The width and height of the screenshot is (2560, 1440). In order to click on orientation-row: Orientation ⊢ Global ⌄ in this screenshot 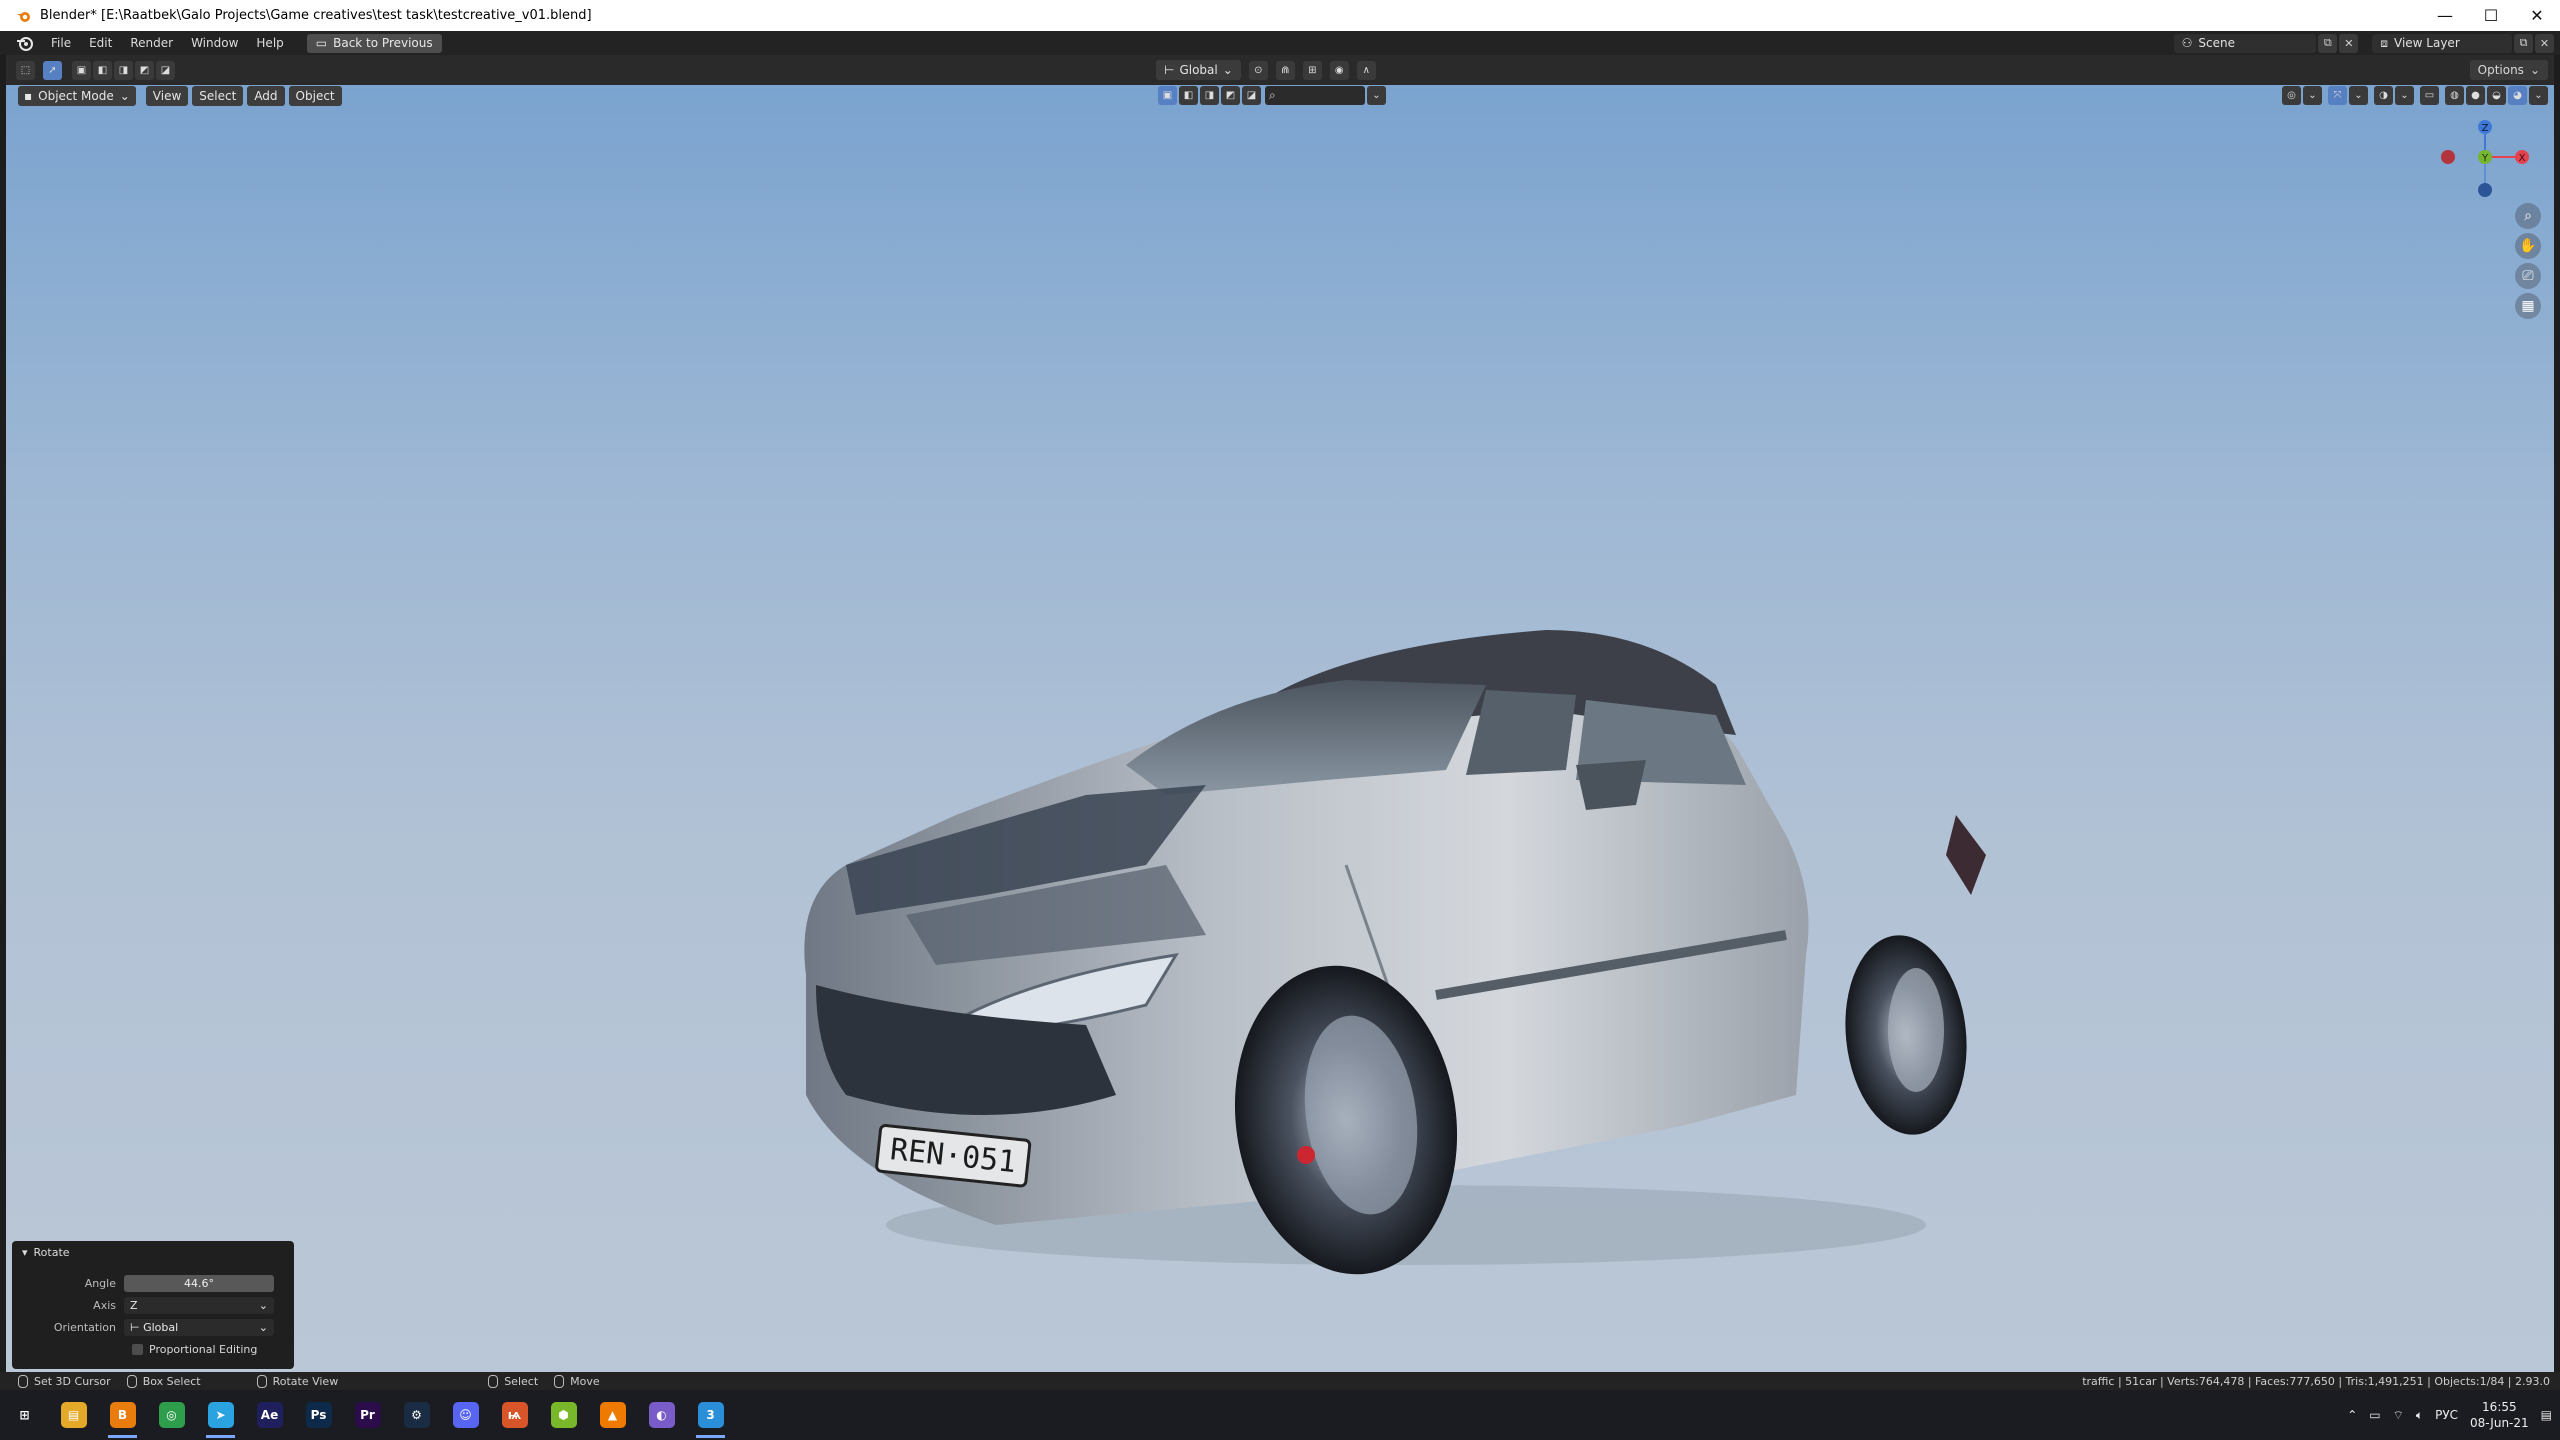, I will do `click(153, 1327)`.